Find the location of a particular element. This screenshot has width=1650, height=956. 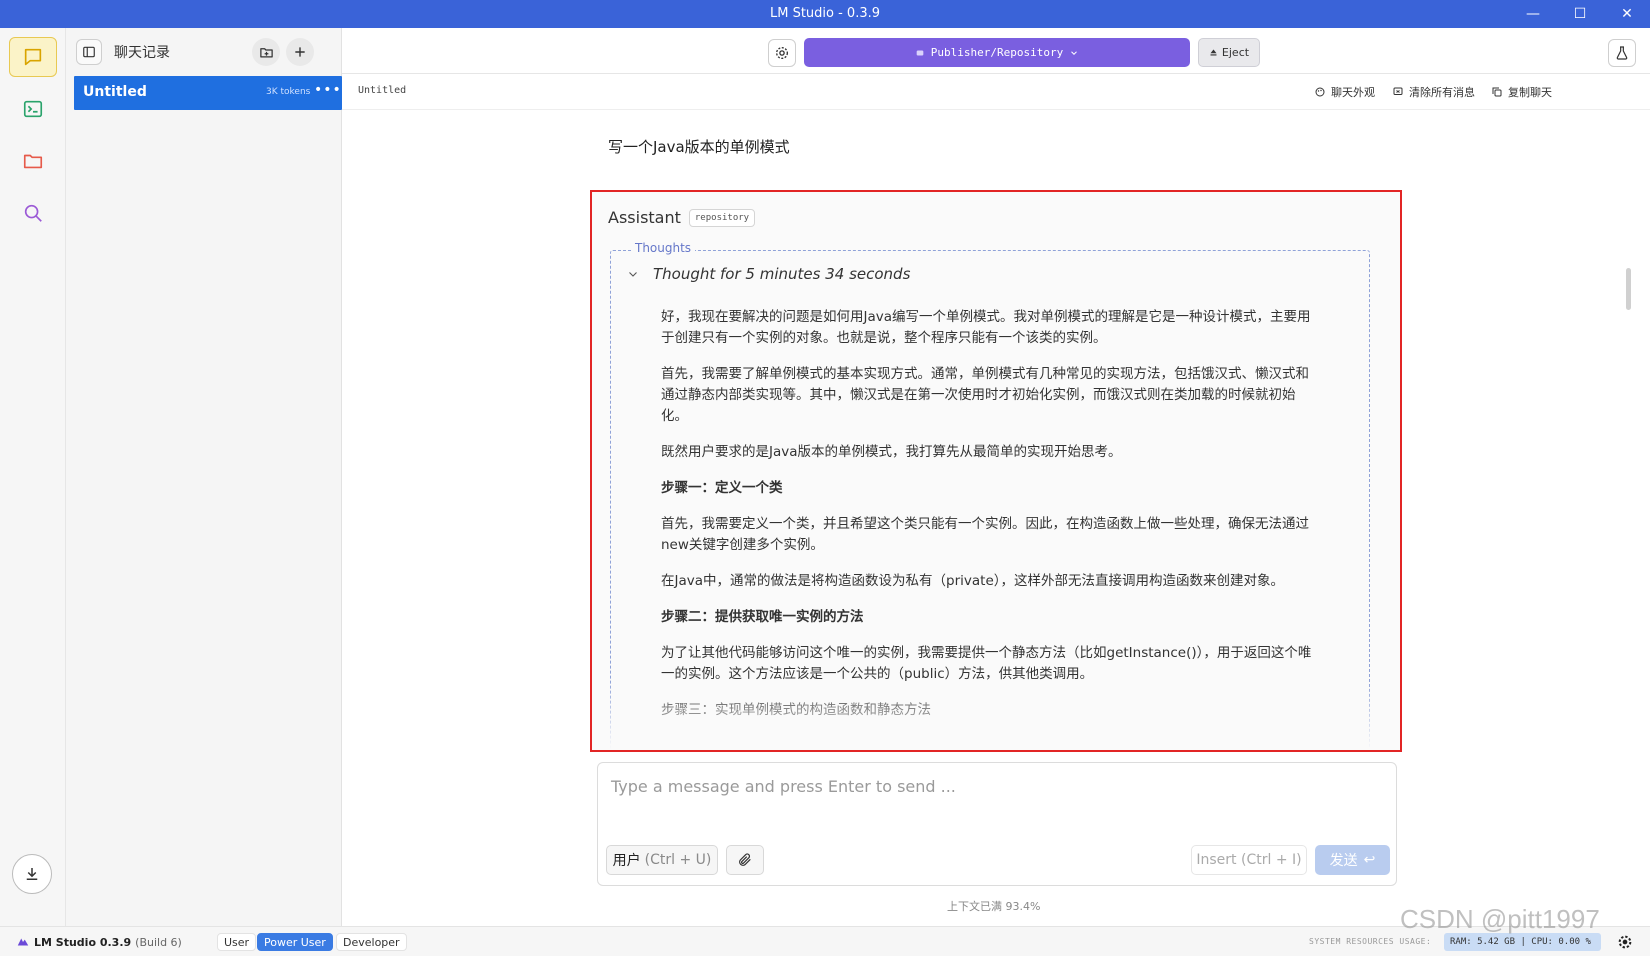

mode-user: User is located at coordinates (237, 942).